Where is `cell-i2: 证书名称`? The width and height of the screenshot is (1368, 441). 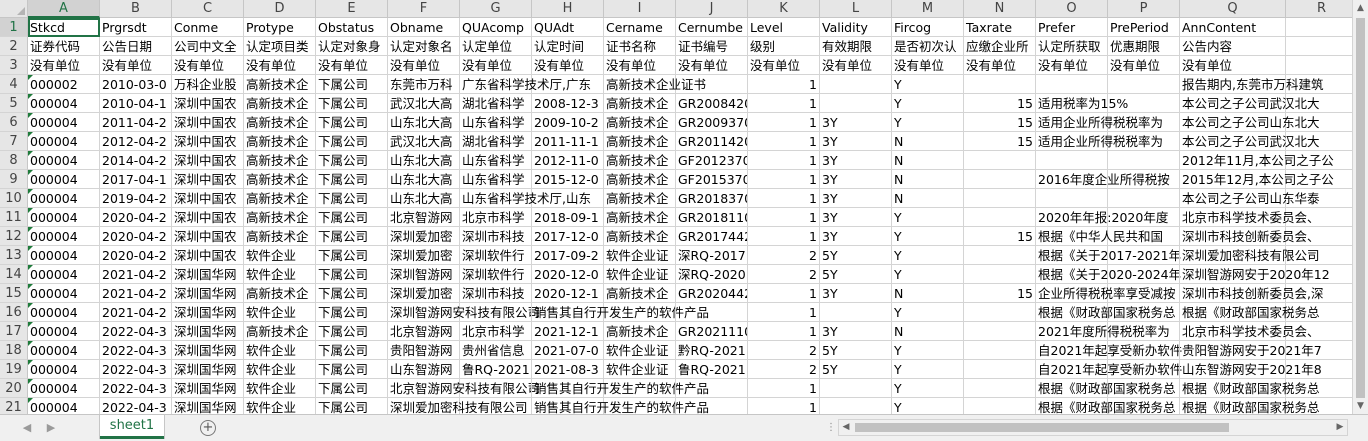 cell-i2: 证书名称 is located at coordinates (640, 46).